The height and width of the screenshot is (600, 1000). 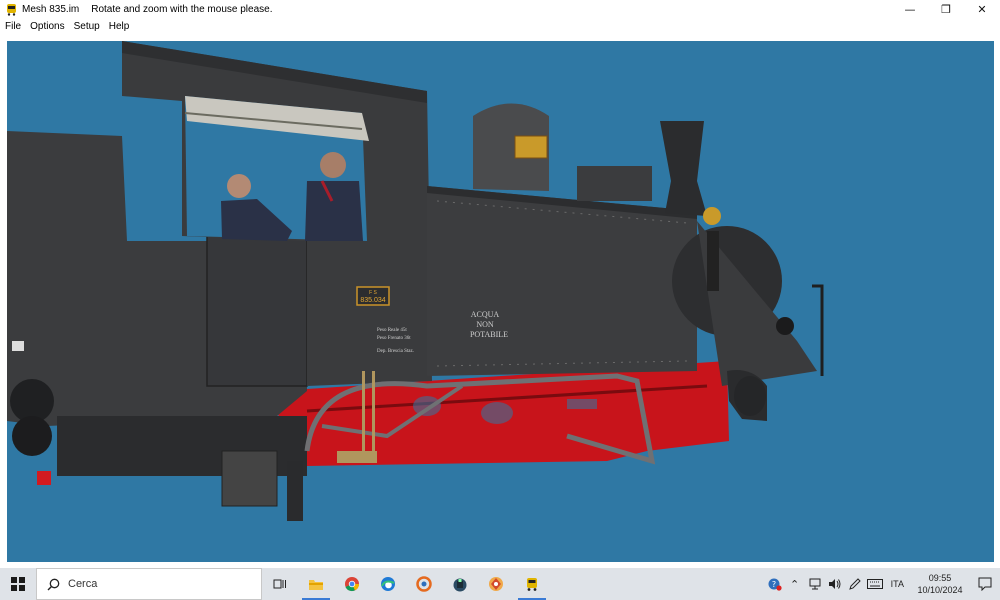 I want to click on tank-text-1: ACQUA, so click(x=485, y=314).